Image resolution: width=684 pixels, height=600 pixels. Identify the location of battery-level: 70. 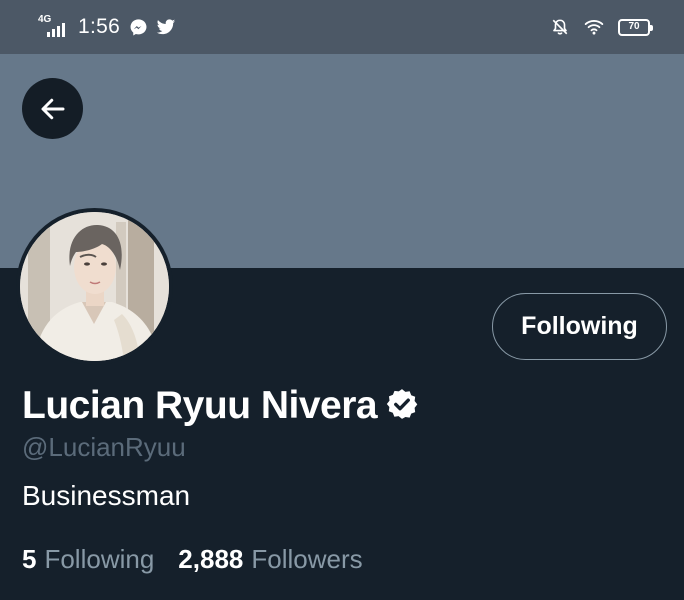
(634, 26).